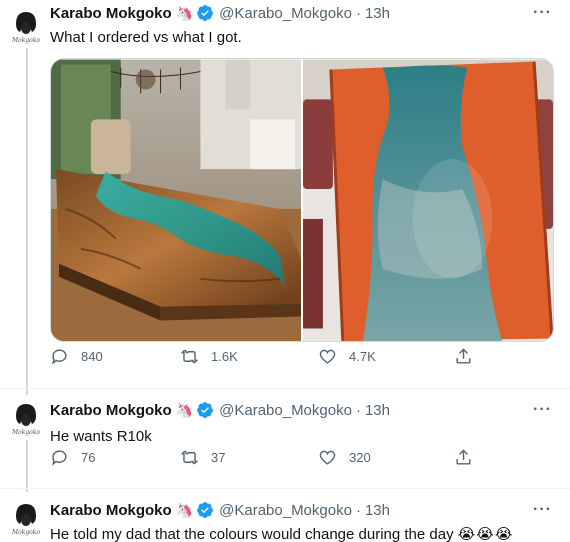 The width and height of the screenshot is (570, 542). I want to click on tweet-text: What I ordered vs what I got., so click(146, 37).